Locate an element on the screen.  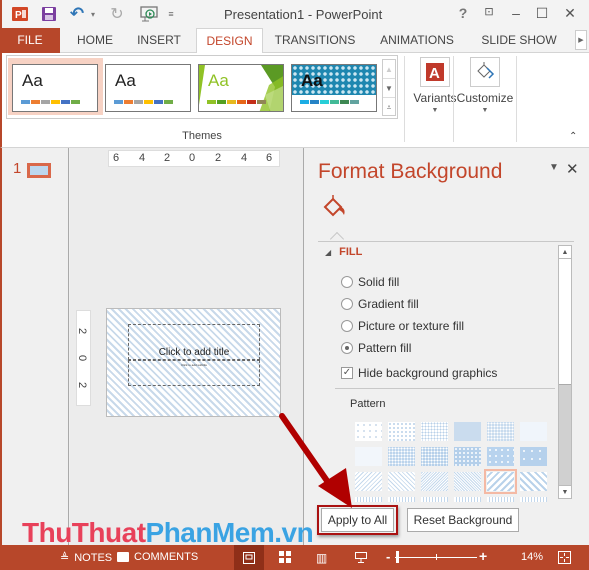
comments-label: COMMENTS is located at coordinates (166, 557).